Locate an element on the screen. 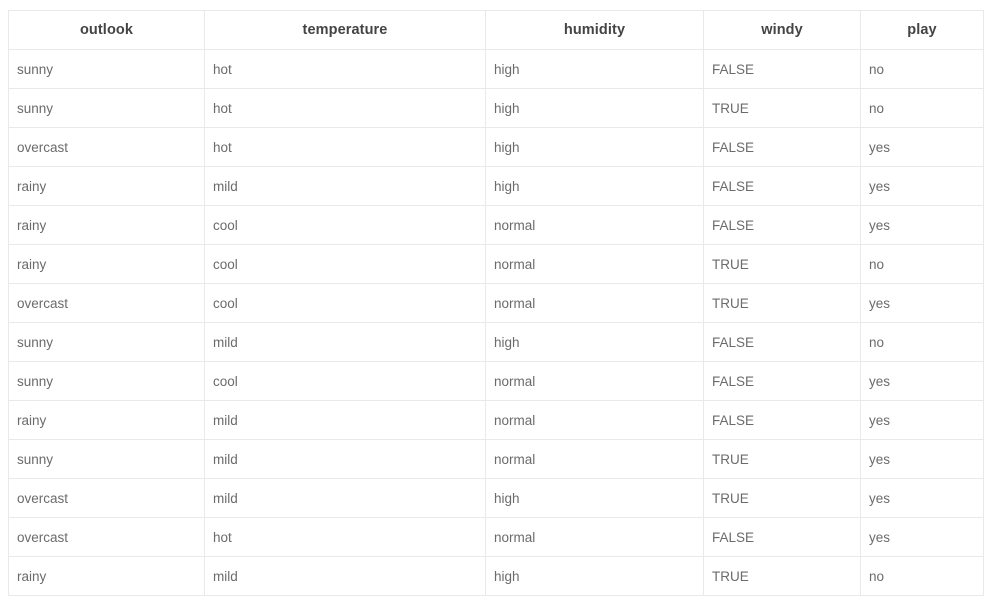 The image size is (994, 608). table-row: sunny hot high FALSE no is located at coordinates (496, 69).